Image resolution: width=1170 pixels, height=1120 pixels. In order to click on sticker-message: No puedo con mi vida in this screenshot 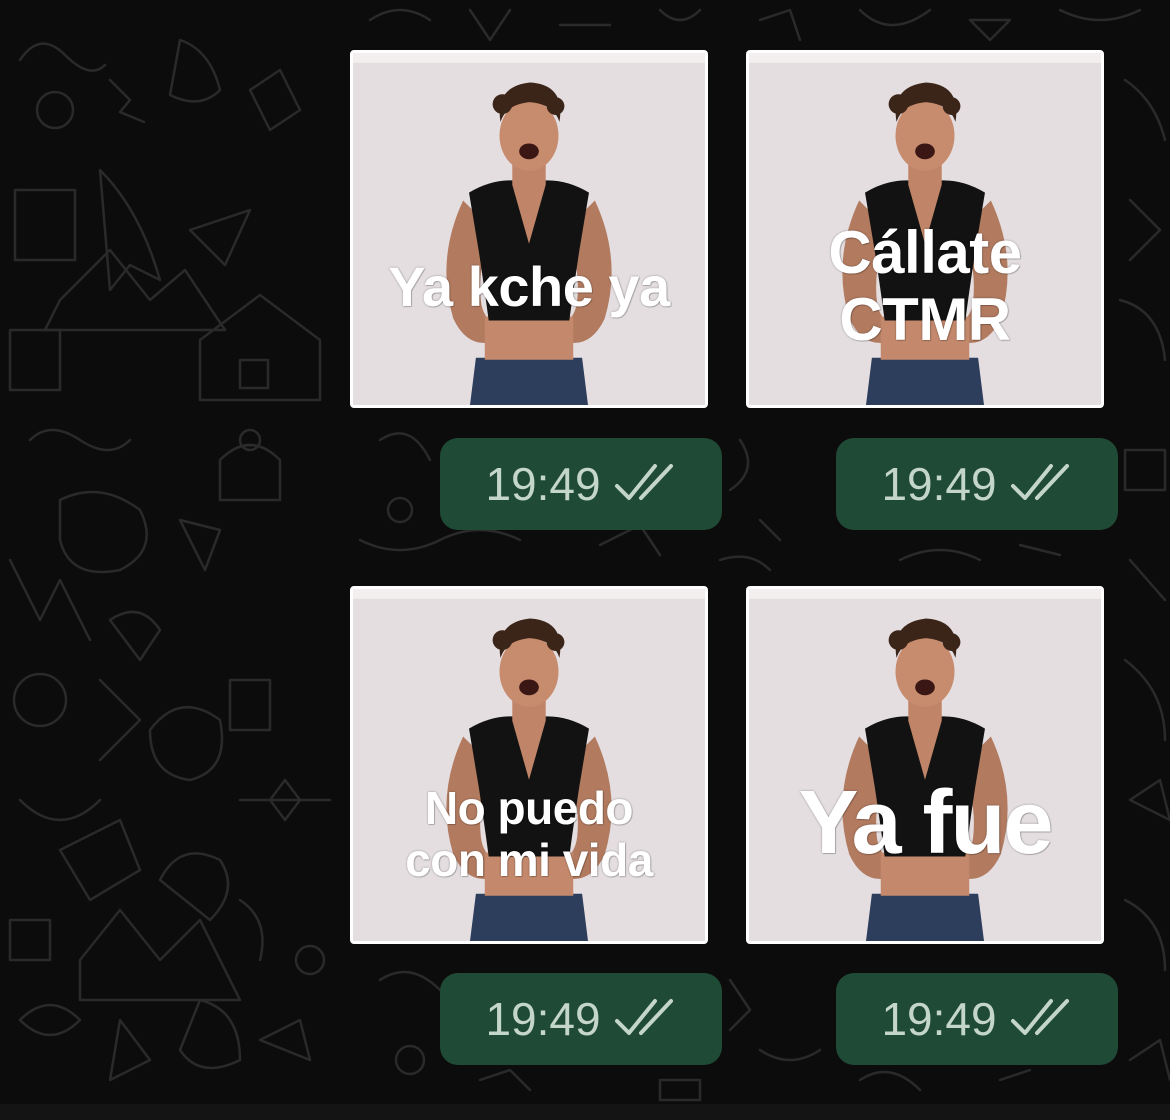, I will do `click(529, 765)`.